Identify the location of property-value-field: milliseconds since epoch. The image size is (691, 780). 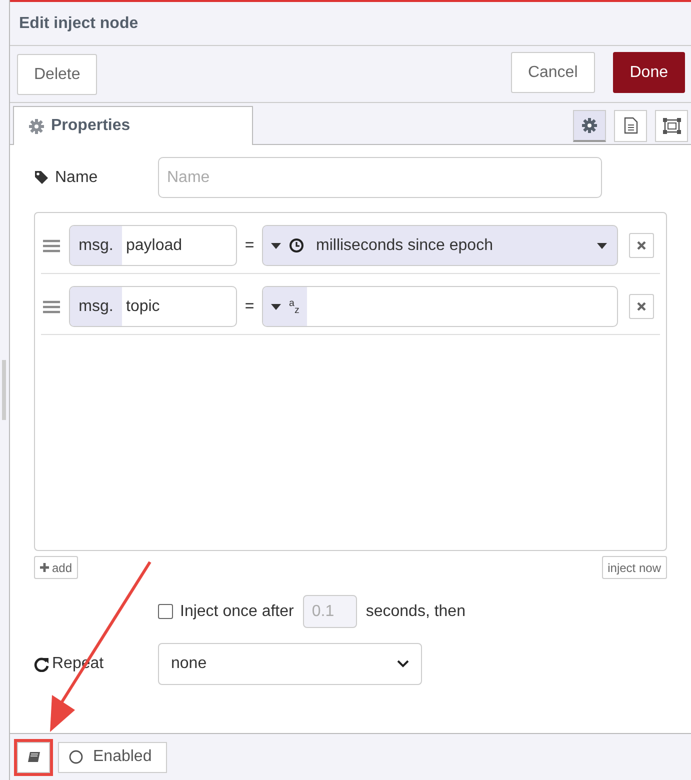
(440, 245).